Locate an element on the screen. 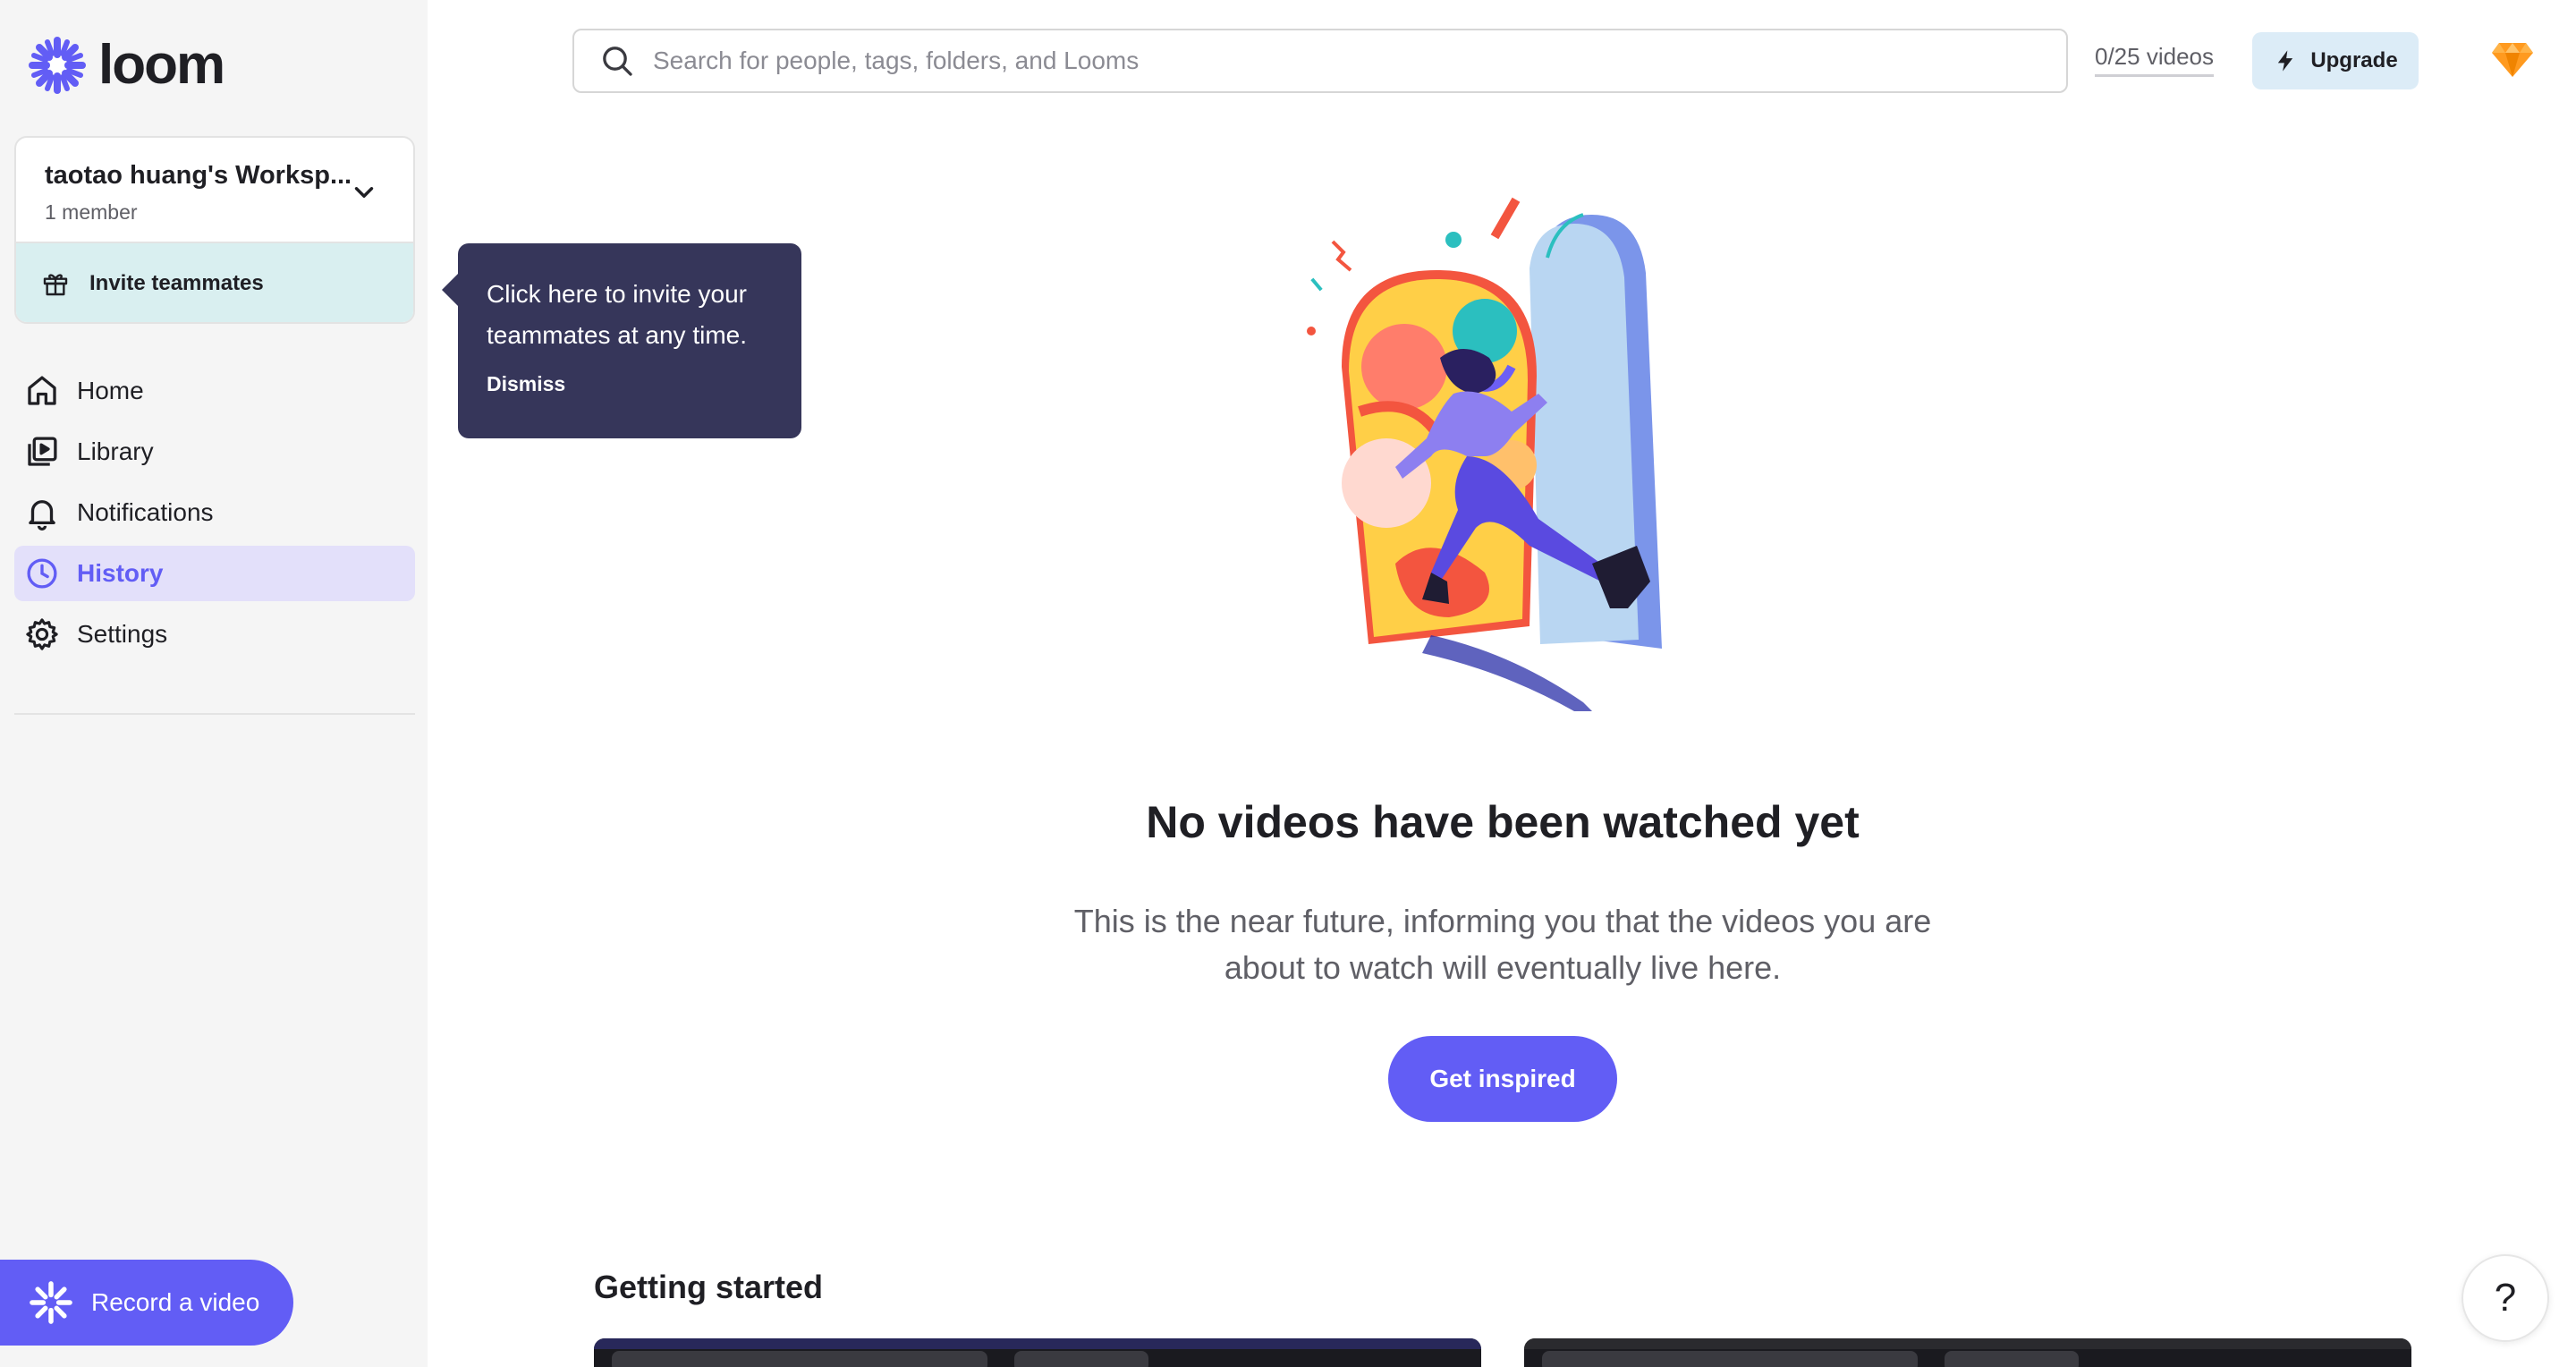  empty-state-illustration is located at coordinates (1484, 454).